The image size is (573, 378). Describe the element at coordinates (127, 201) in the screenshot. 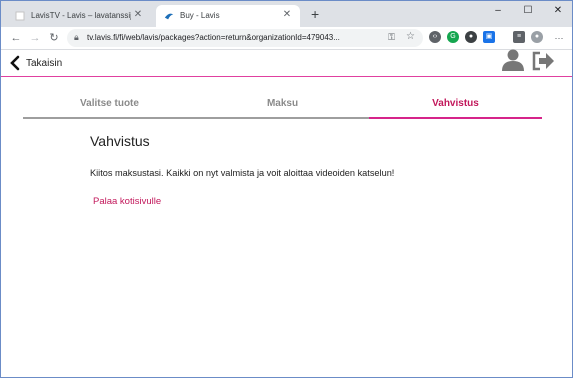

I see `return-home-link: Palaa kotisivulle` at that location.